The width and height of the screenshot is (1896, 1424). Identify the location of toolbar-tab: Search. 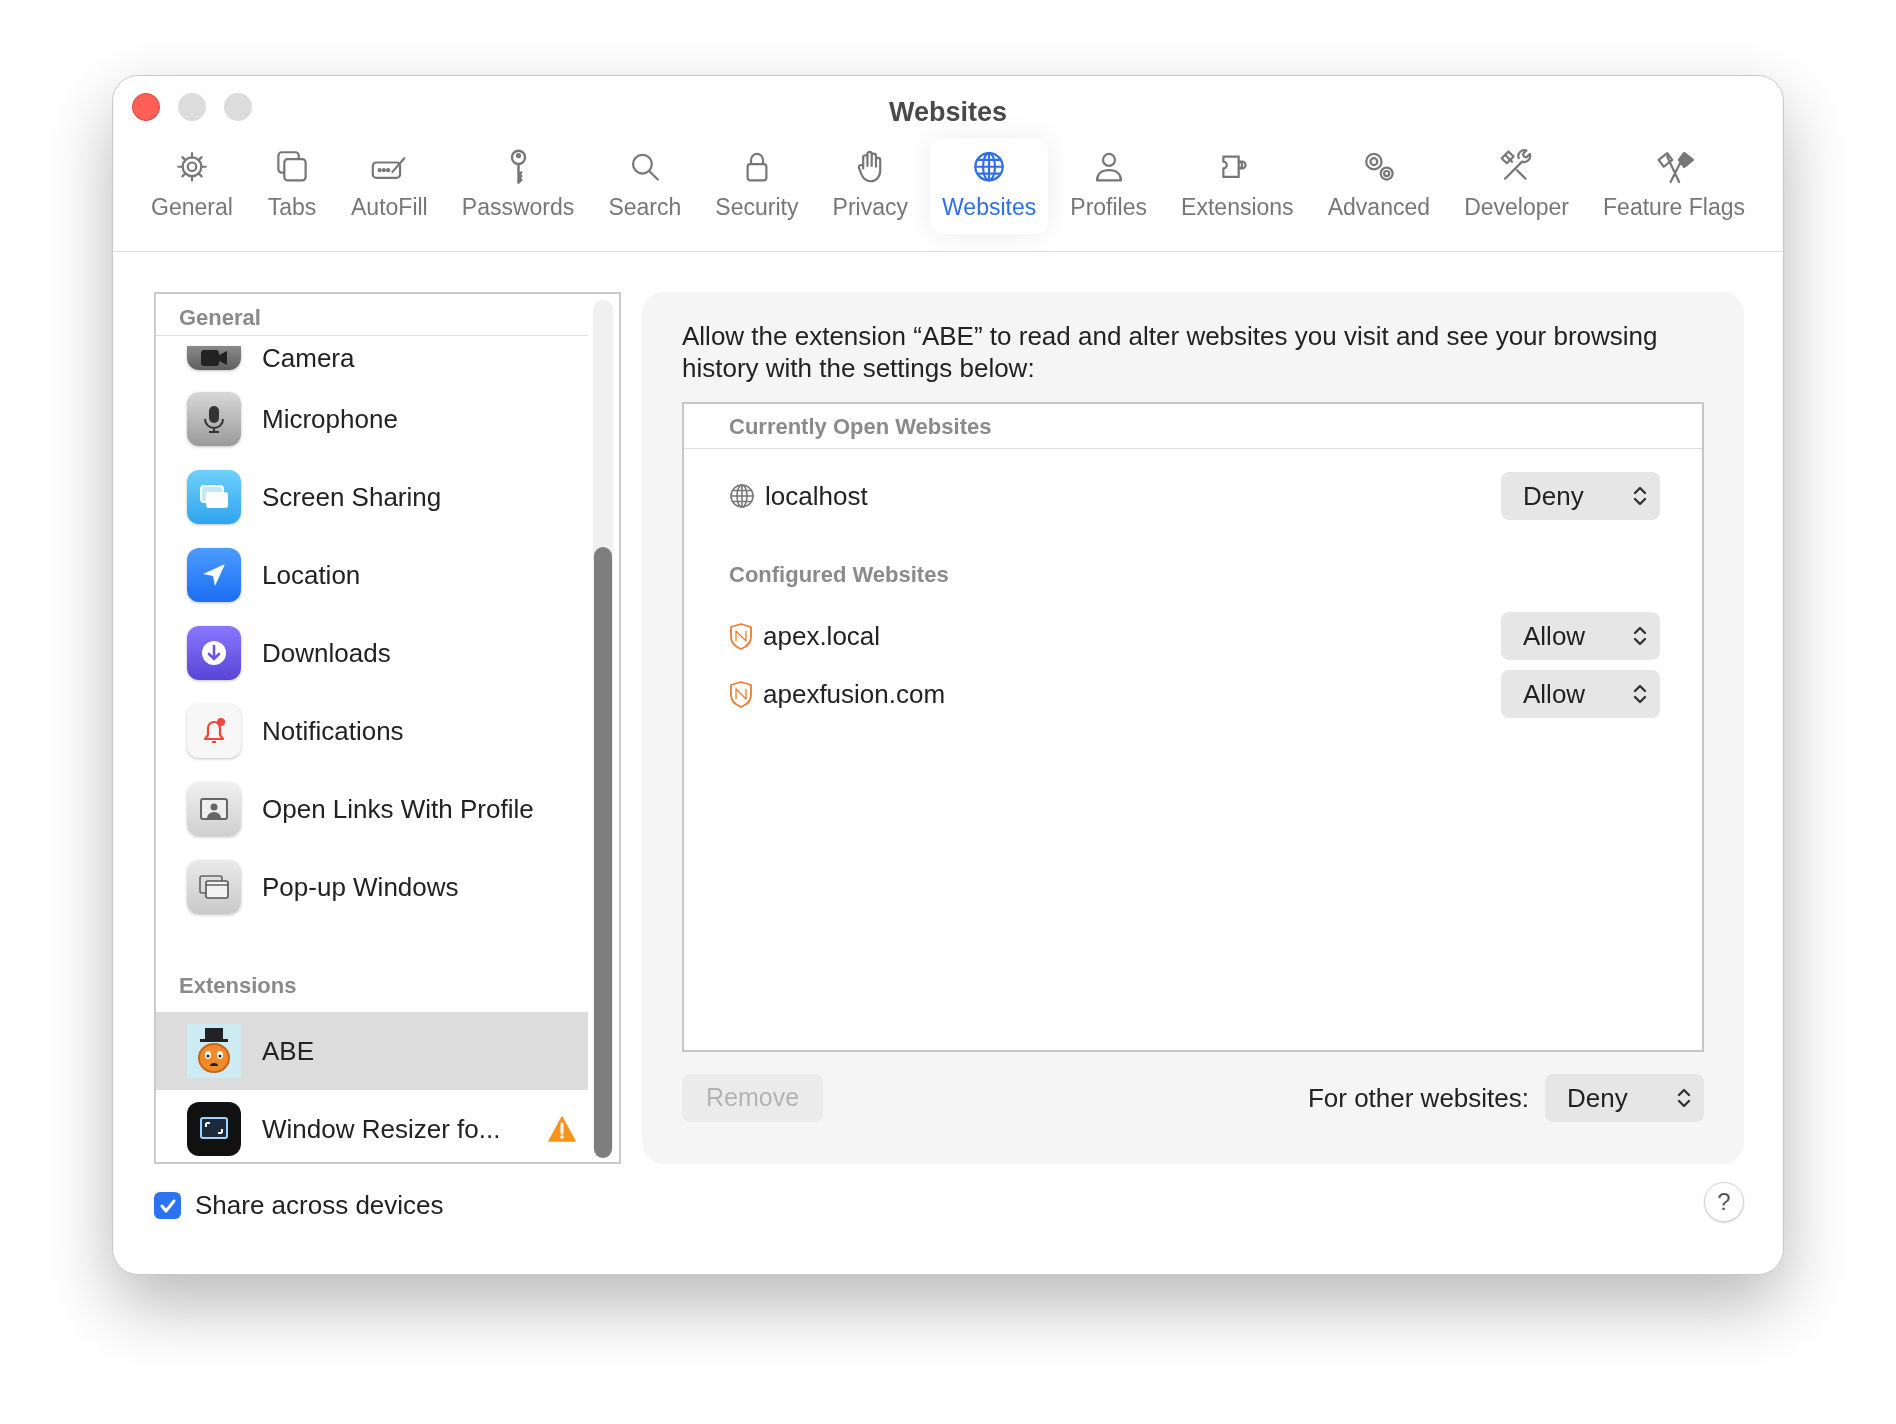
(645, 186).